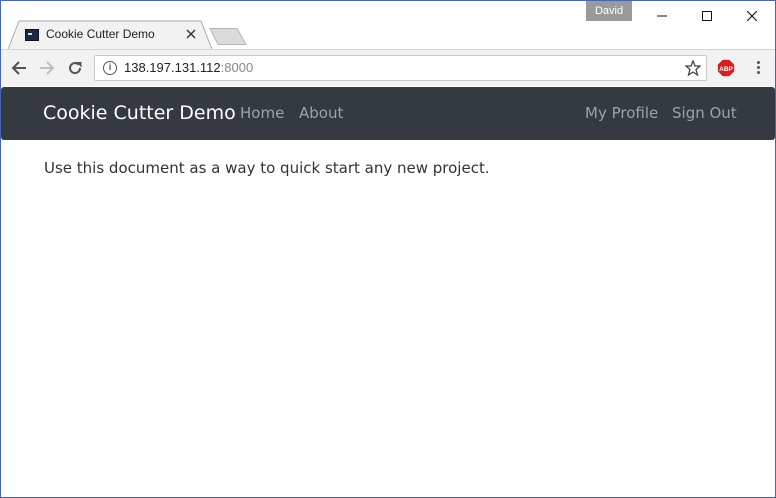  Describe the element at coordinates (621, 113) in the screenshot. I see `nav-link-my-profile: My Profile` at that location.